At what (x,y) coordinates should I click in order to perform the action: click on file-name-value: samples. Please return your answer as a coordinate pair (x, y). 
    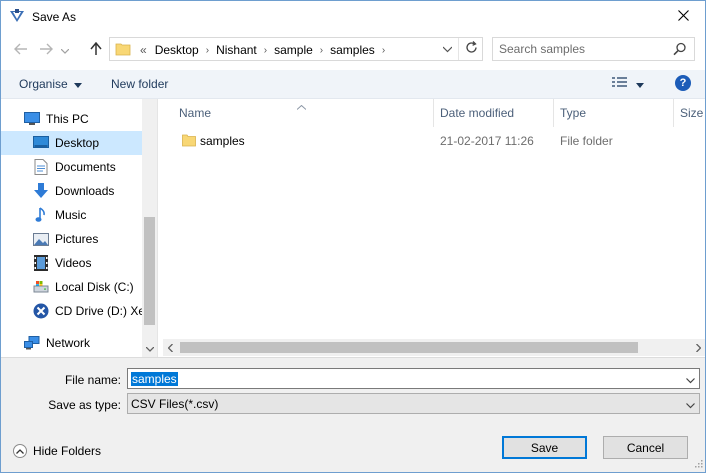
    Looking at the image, I should click on (154, 379).